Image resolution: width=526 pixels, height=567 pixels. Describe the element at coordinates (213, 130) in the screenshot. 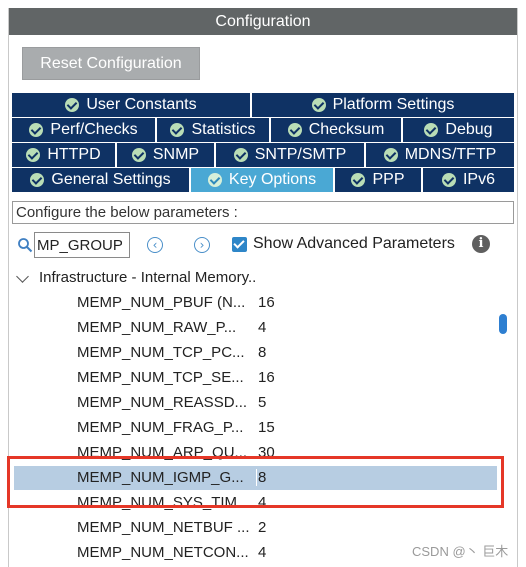

I see `tab-statistics: Statistics` at that location.